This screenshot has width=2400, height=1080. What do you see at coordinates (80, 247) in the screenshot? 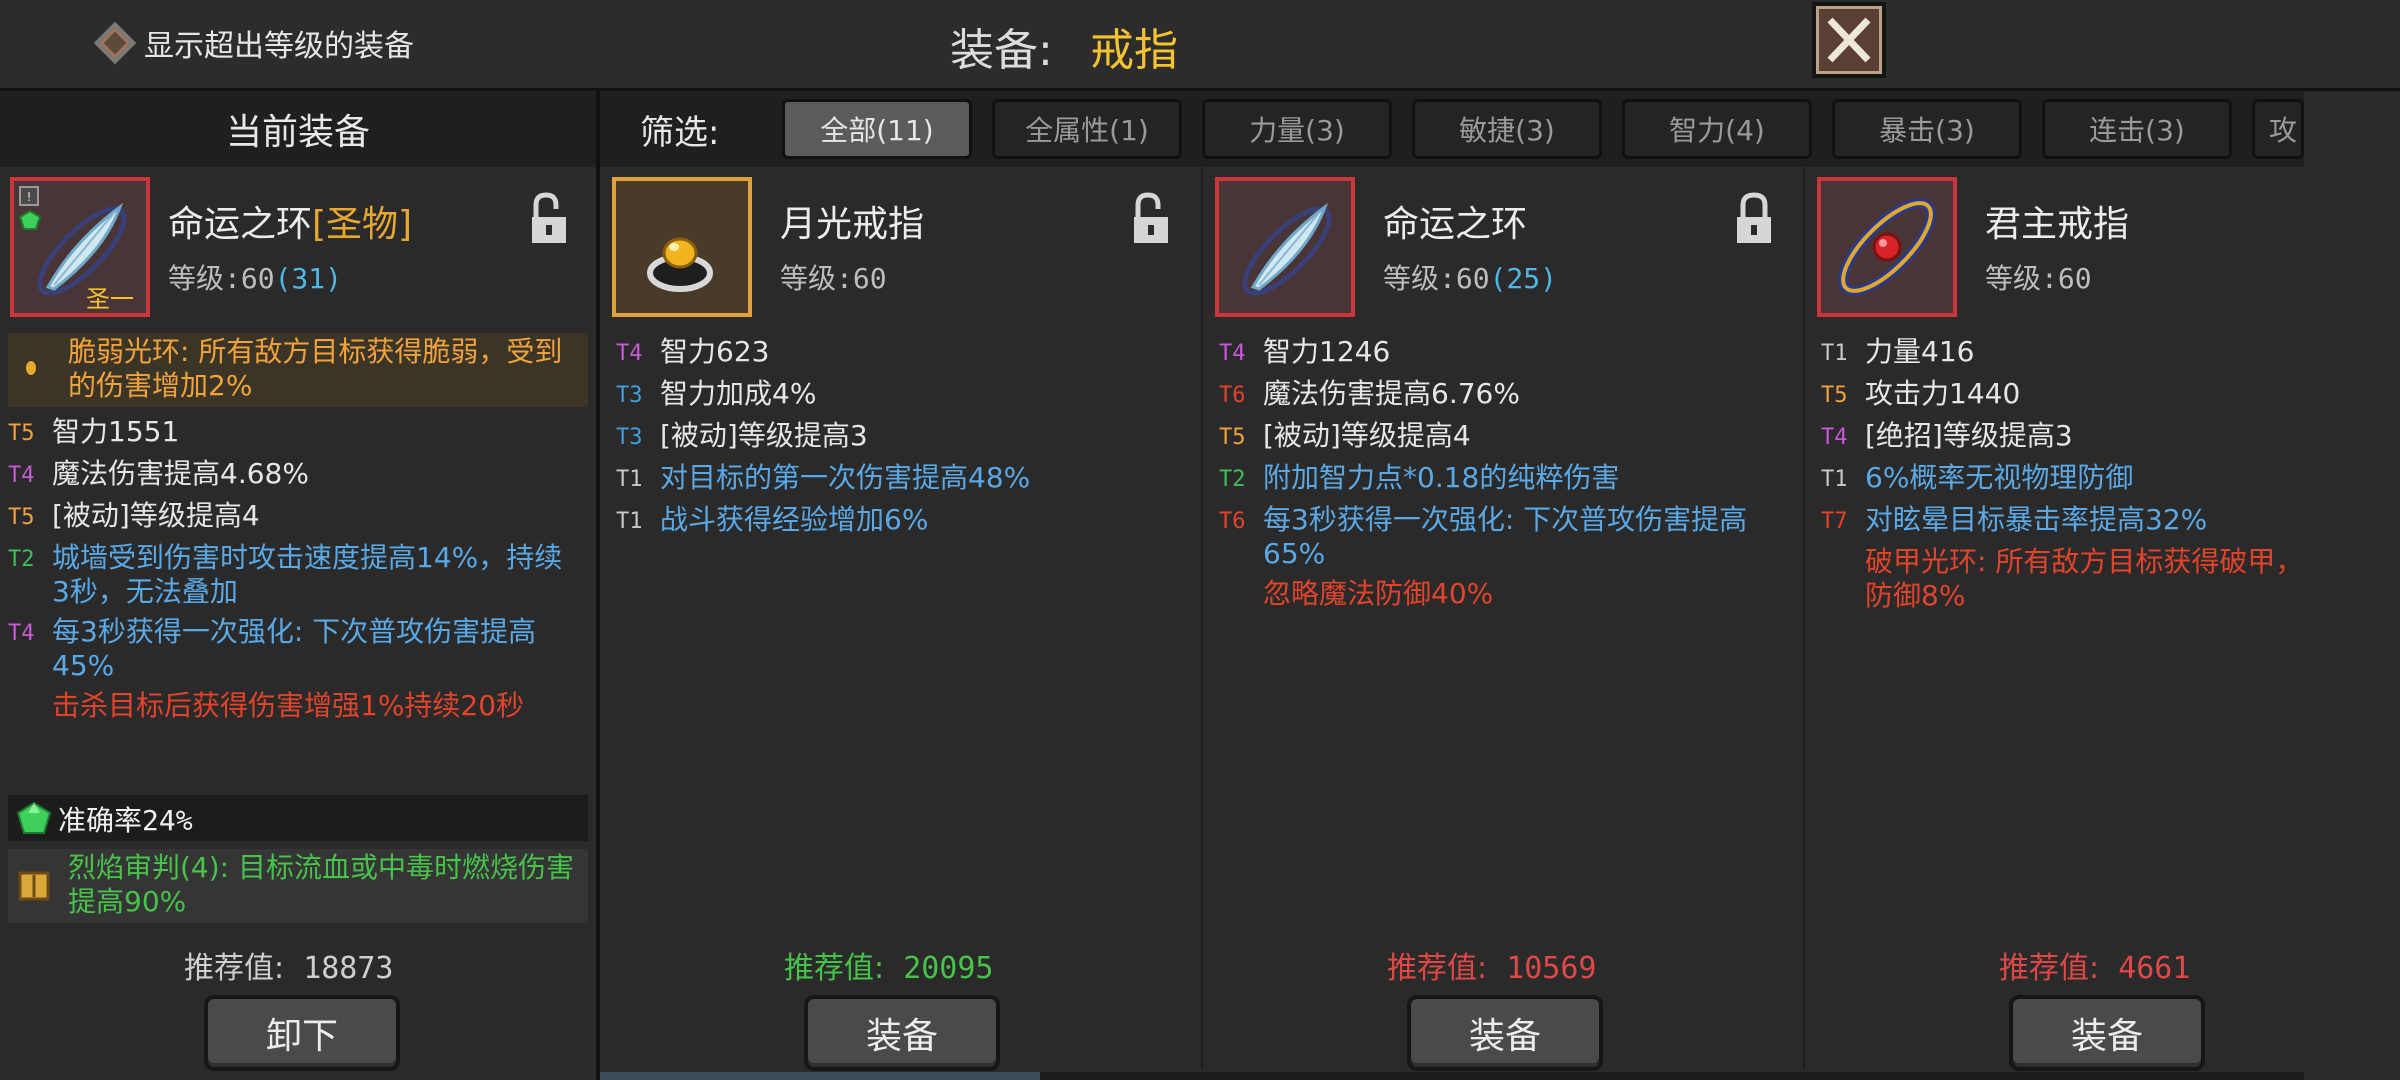
I see `item-icon-frame: ! 圣一` at bounding box center [80, 247].